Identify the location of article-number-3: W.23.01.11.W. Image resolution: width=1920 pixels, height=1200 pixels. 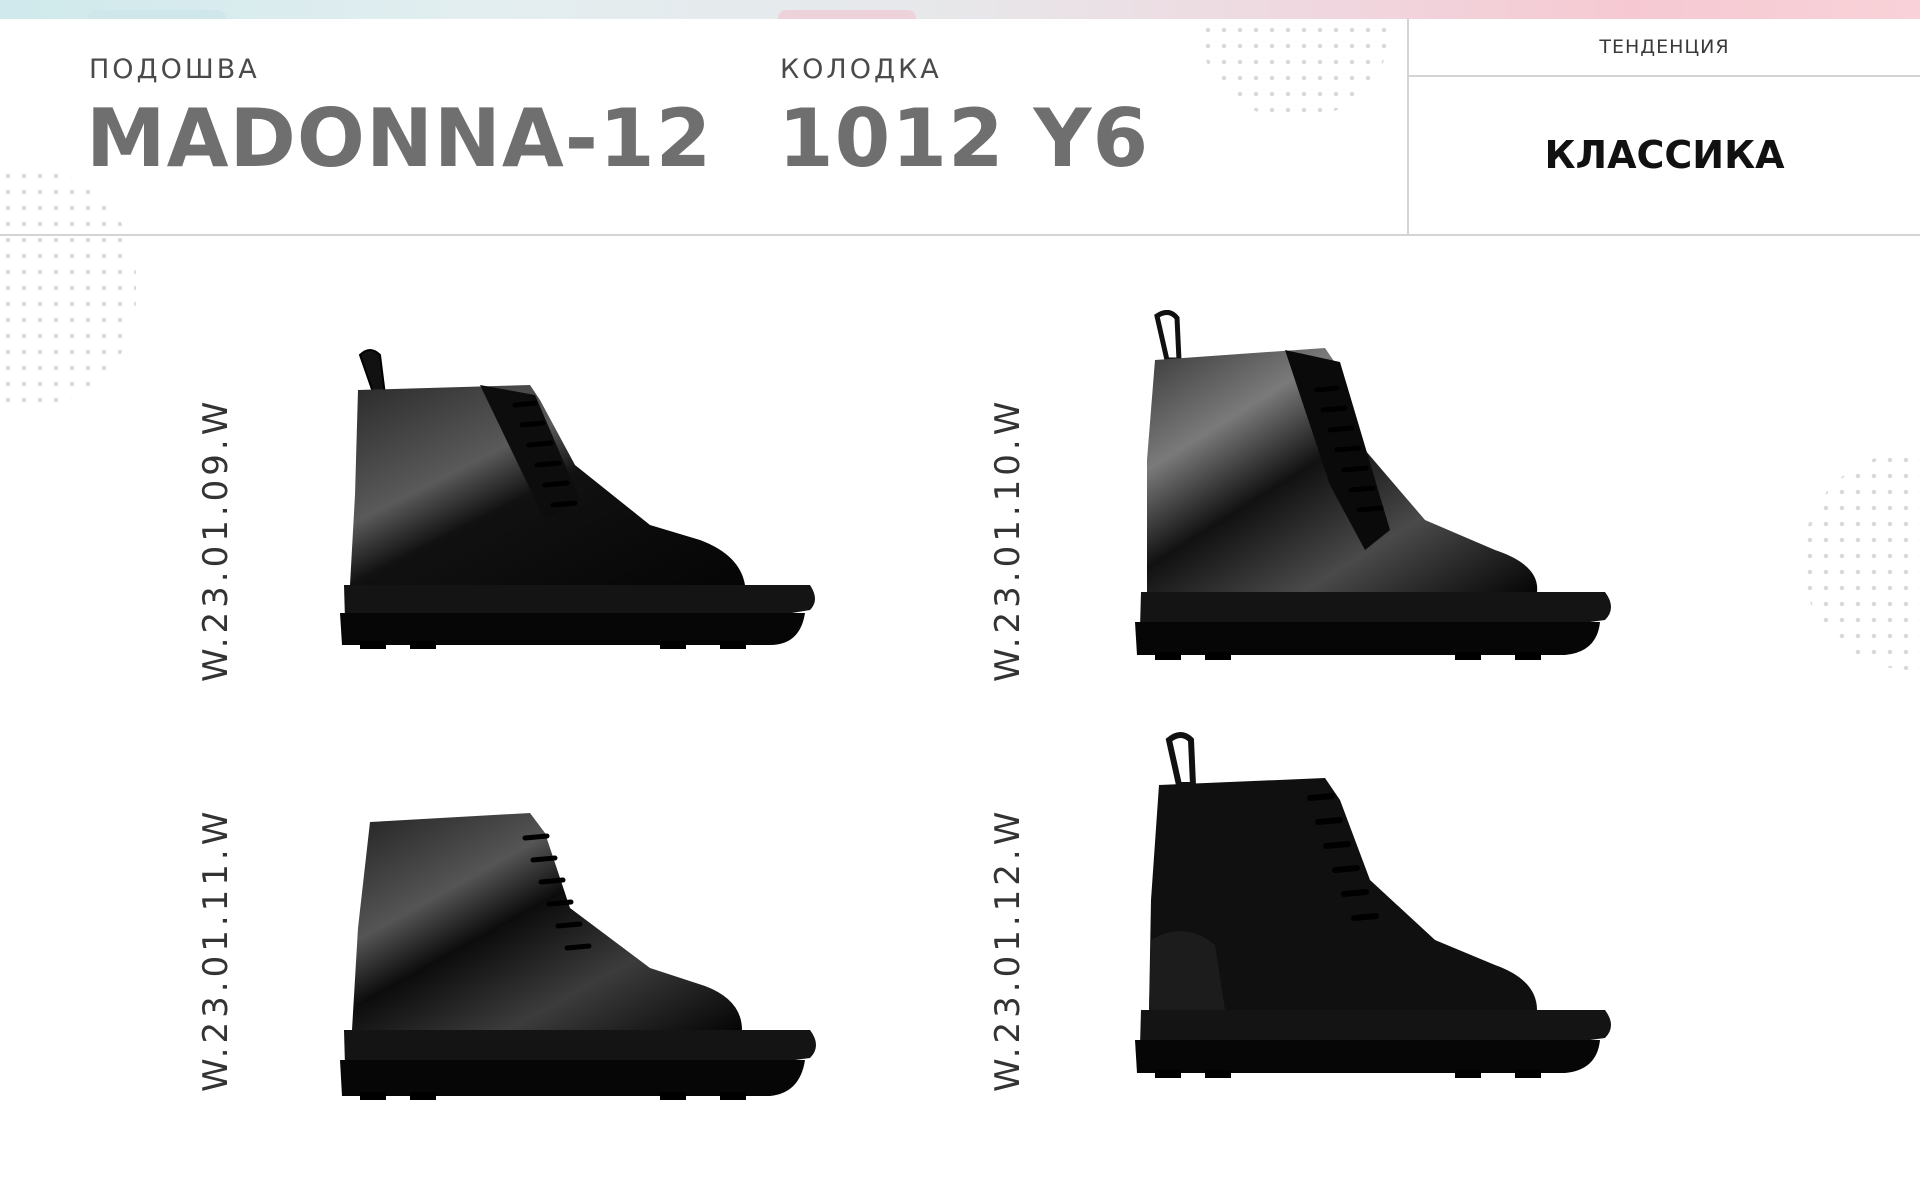
(216, 949).